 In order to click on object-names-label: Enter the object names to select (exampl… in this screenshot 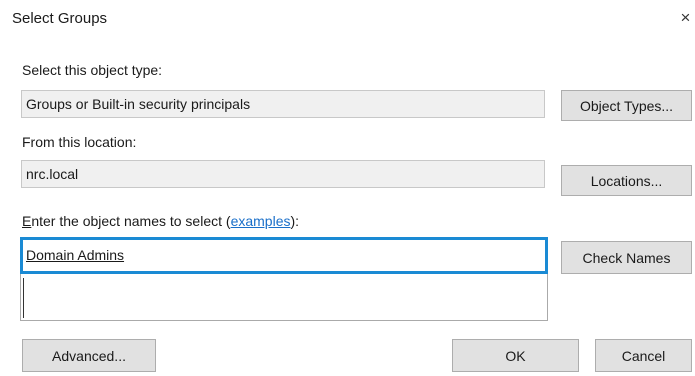, I will do `click(160, 221)`.